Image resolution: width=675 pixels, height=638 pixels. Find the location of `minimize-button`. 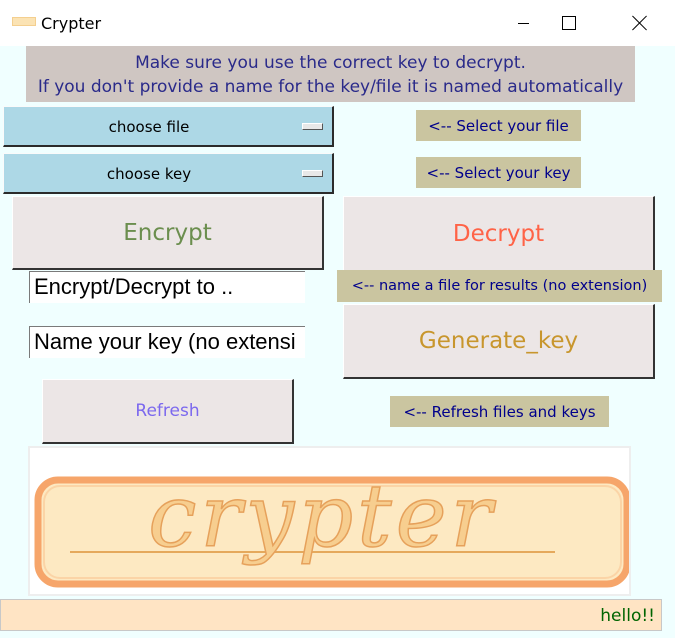

minimize-button is located at coordinates (523, 23).